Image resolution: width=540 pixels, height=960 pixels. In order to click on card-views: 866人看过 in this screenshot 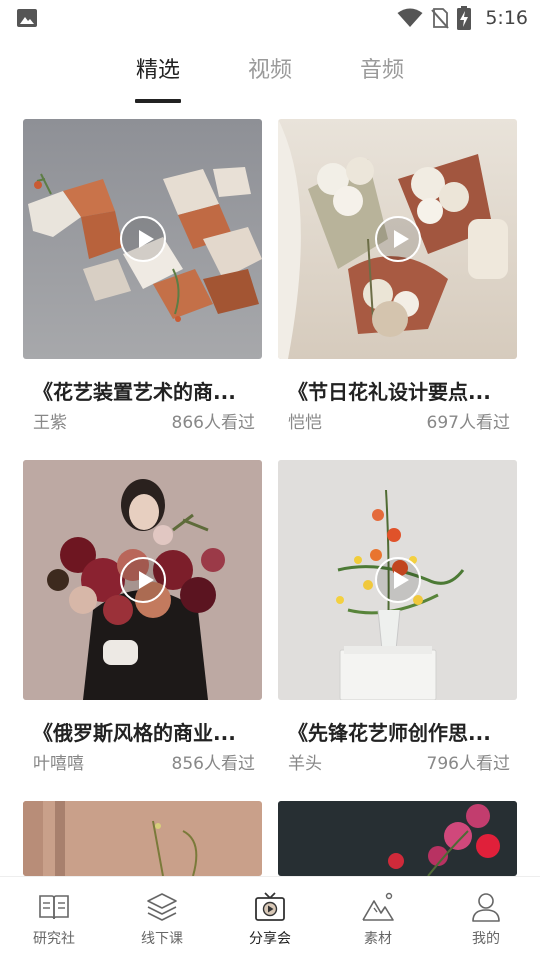, I will do `click(213, 423)`.